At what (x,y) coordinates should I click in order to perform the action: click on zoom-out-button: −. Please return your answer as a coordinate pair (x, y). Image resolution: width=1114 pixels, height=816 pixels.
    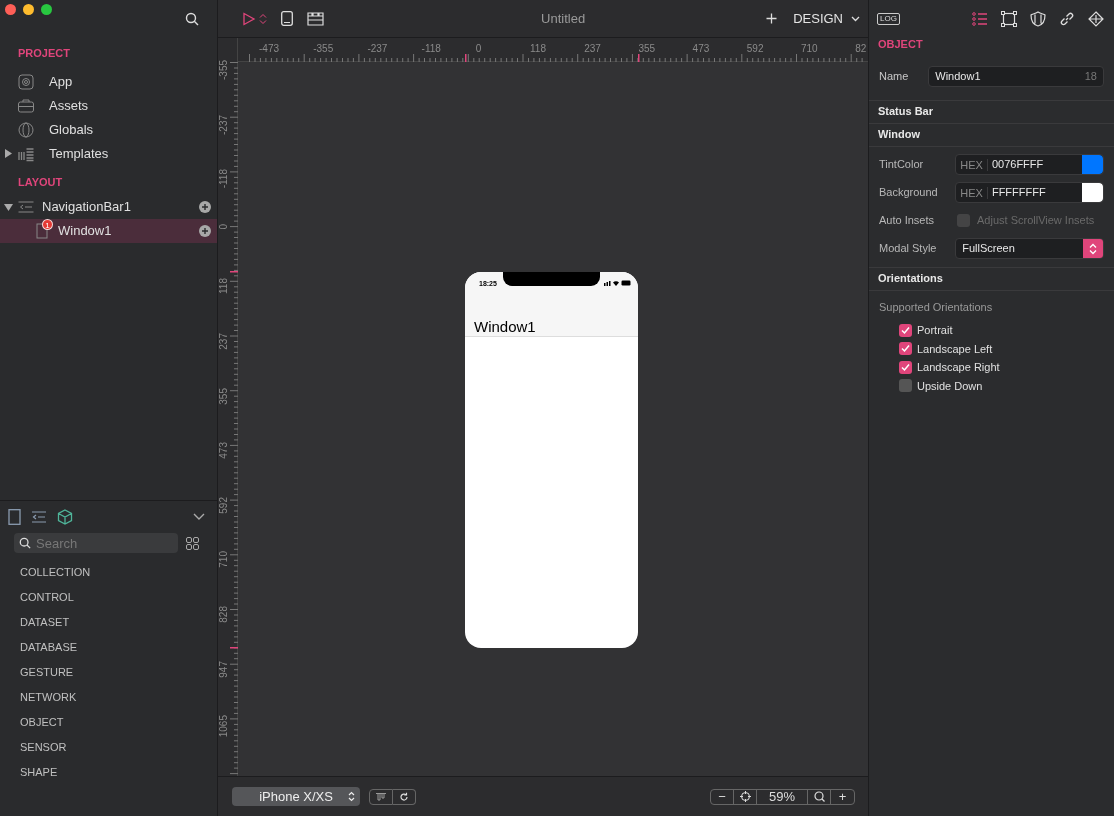
    Looking at the image, I should click on (722, 796).